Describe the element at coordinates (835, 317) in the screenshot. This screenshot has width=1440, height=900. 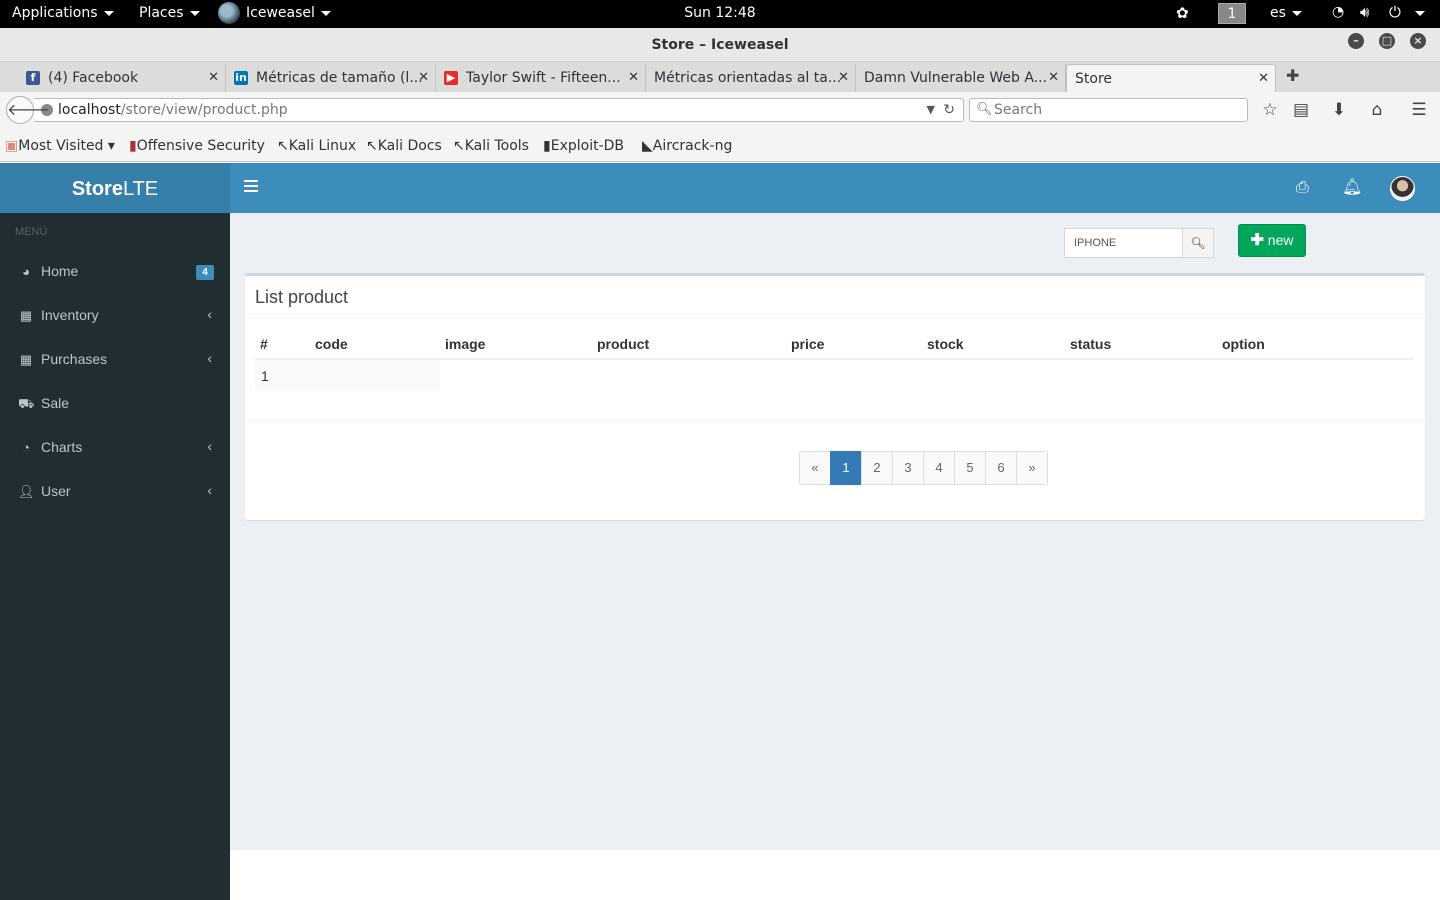
I see `divider` at that location.